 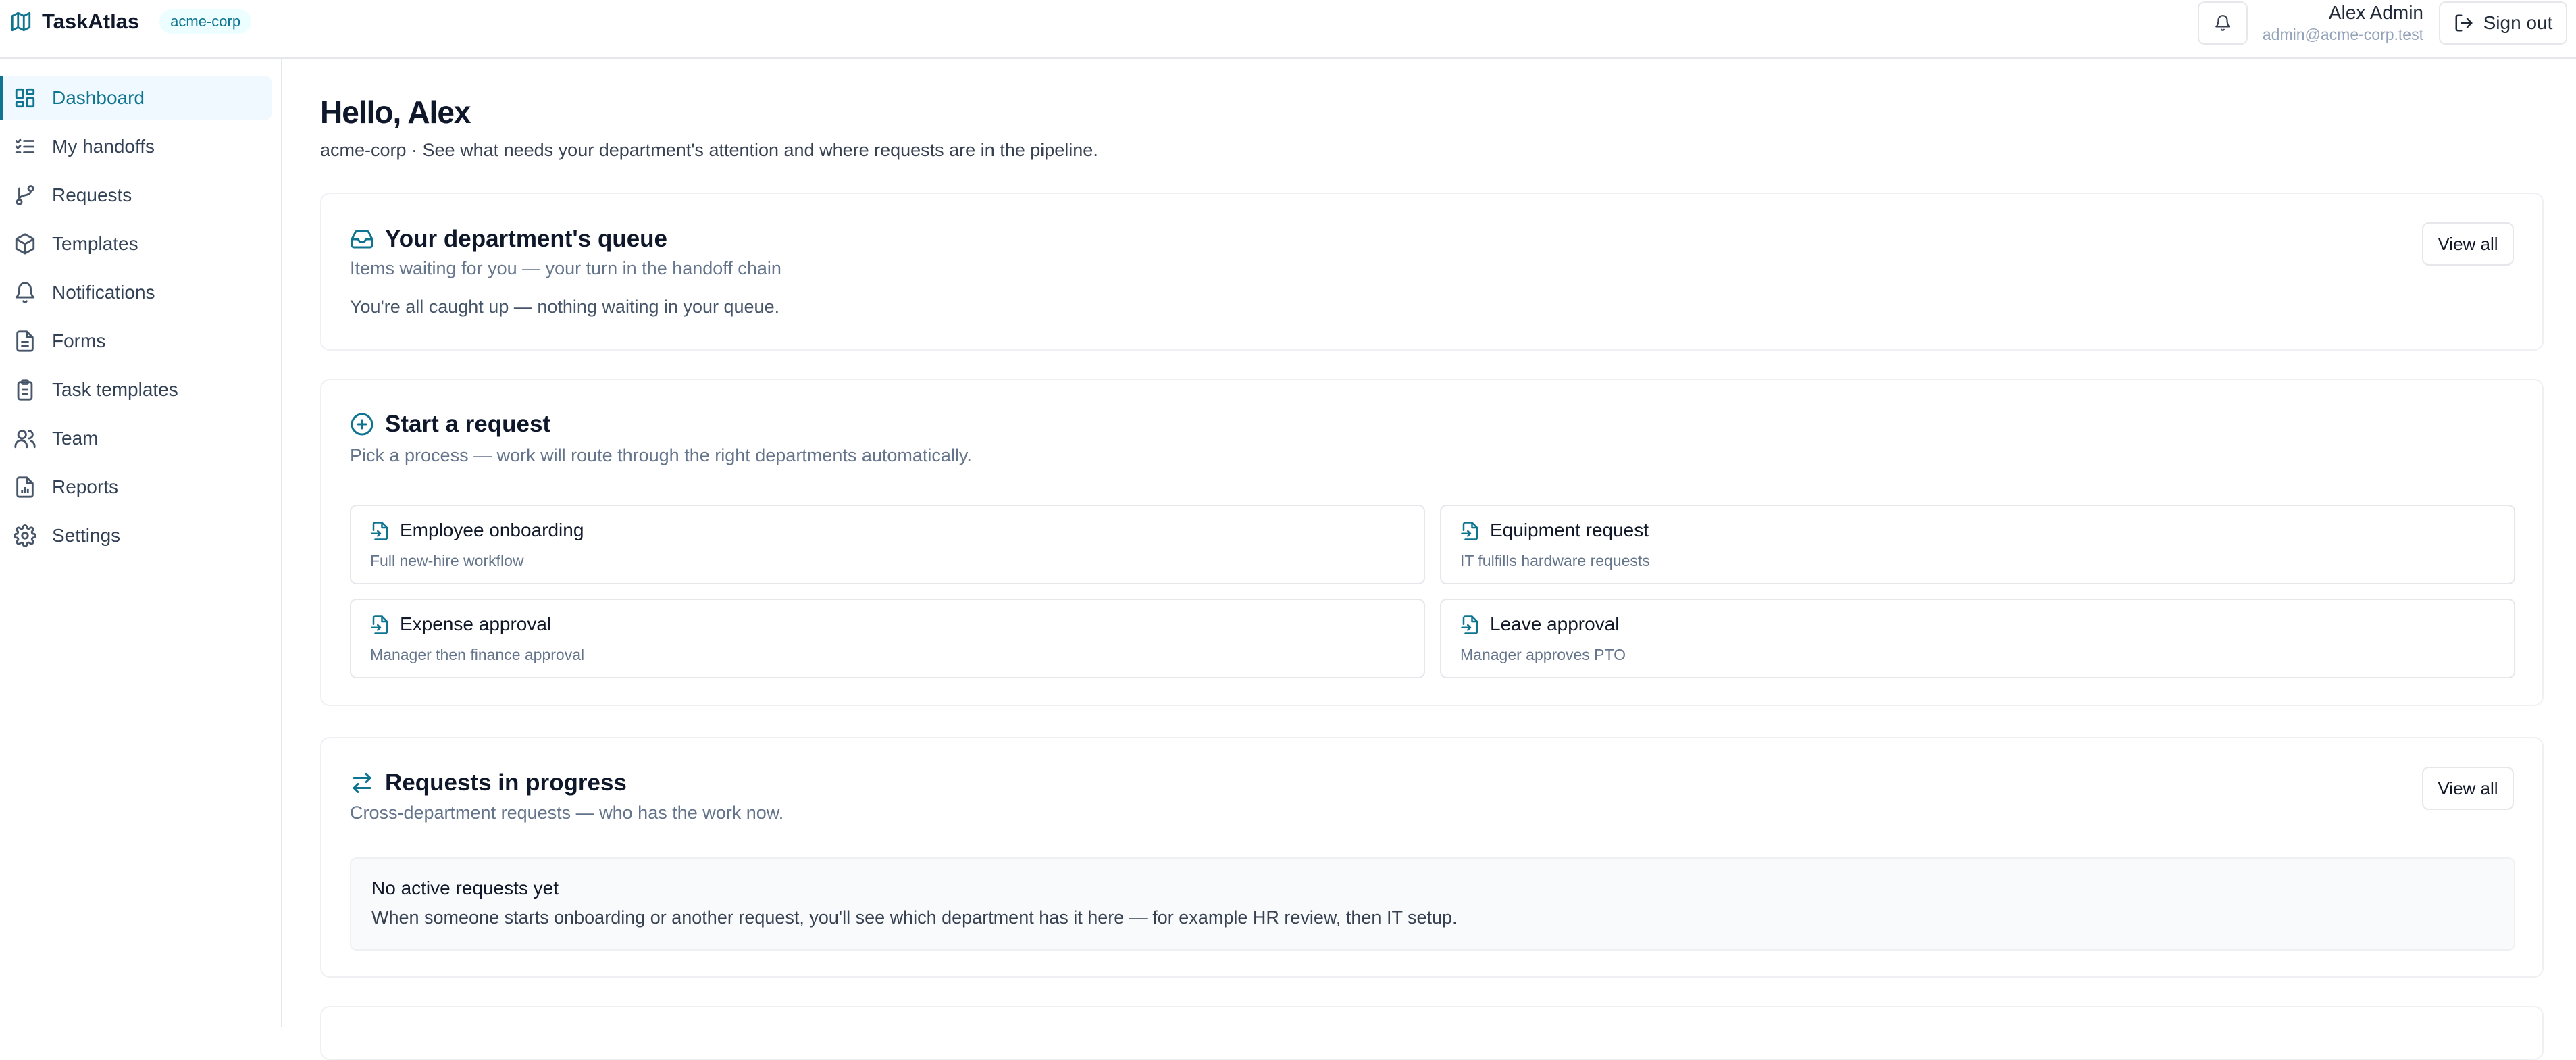 What do you see at coordinates (362, 424) in the screenshot?
I see `plus-circle-icon` at bounding box center [362, 424].